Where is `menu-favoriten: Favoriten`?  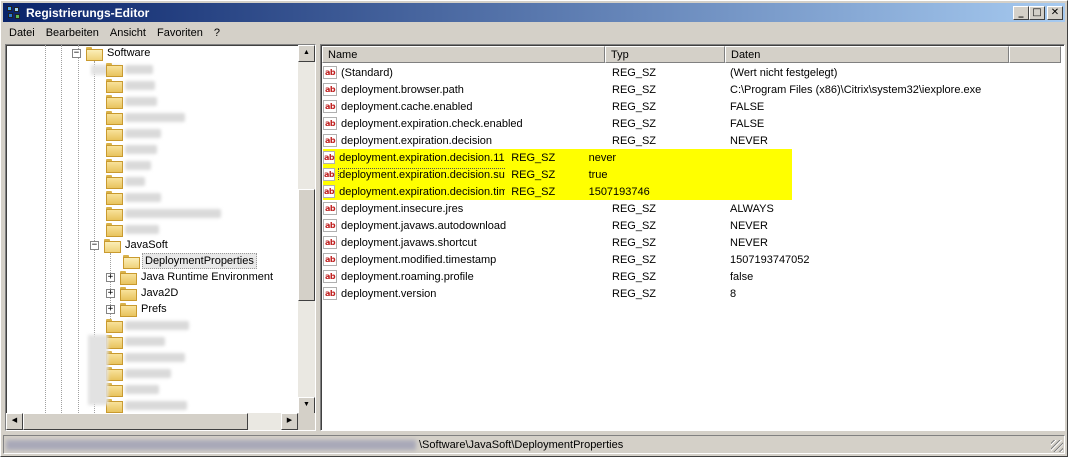
menu-favoriten: Favoriten is located at coordinates (179, 33).